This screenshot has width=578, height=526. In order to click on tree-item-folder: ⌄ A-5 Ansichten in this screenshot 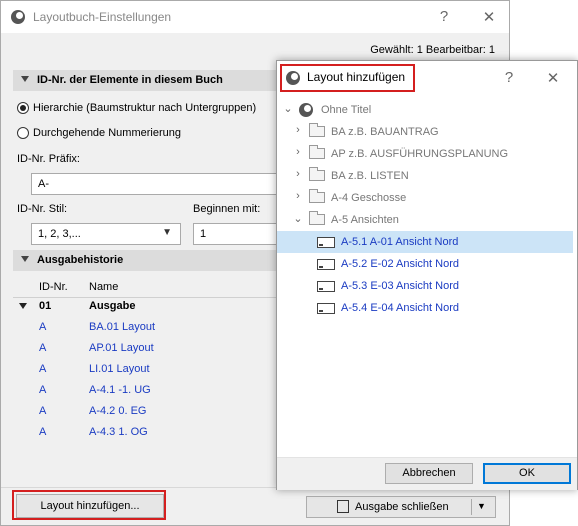, I will do `click(425, 220)`.